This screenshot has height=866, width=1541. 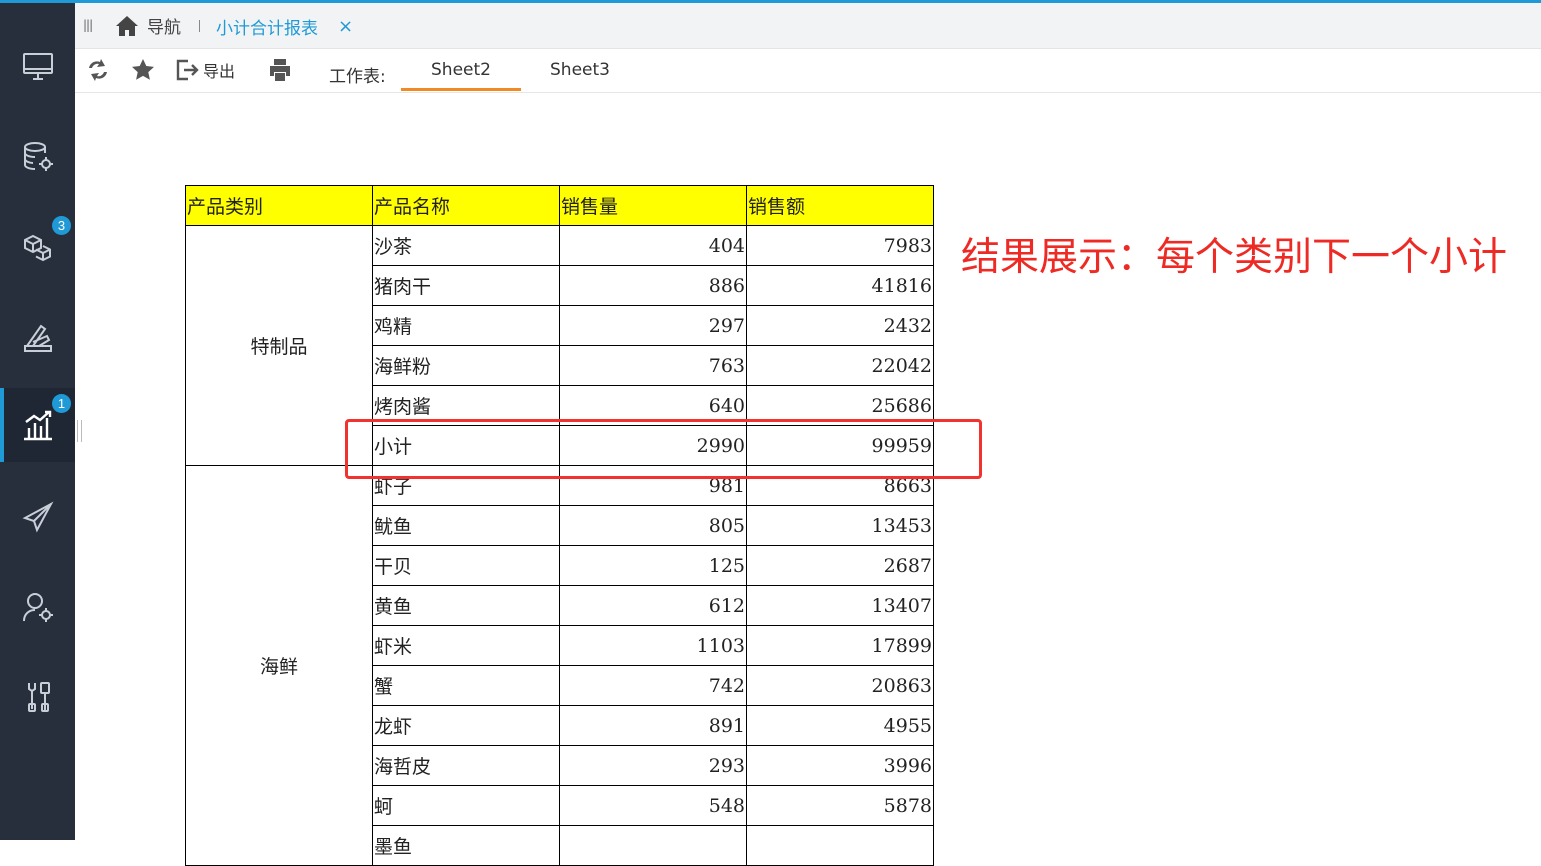 I want to click on sales-qty-cell: 297, so click(x=653, y=325).